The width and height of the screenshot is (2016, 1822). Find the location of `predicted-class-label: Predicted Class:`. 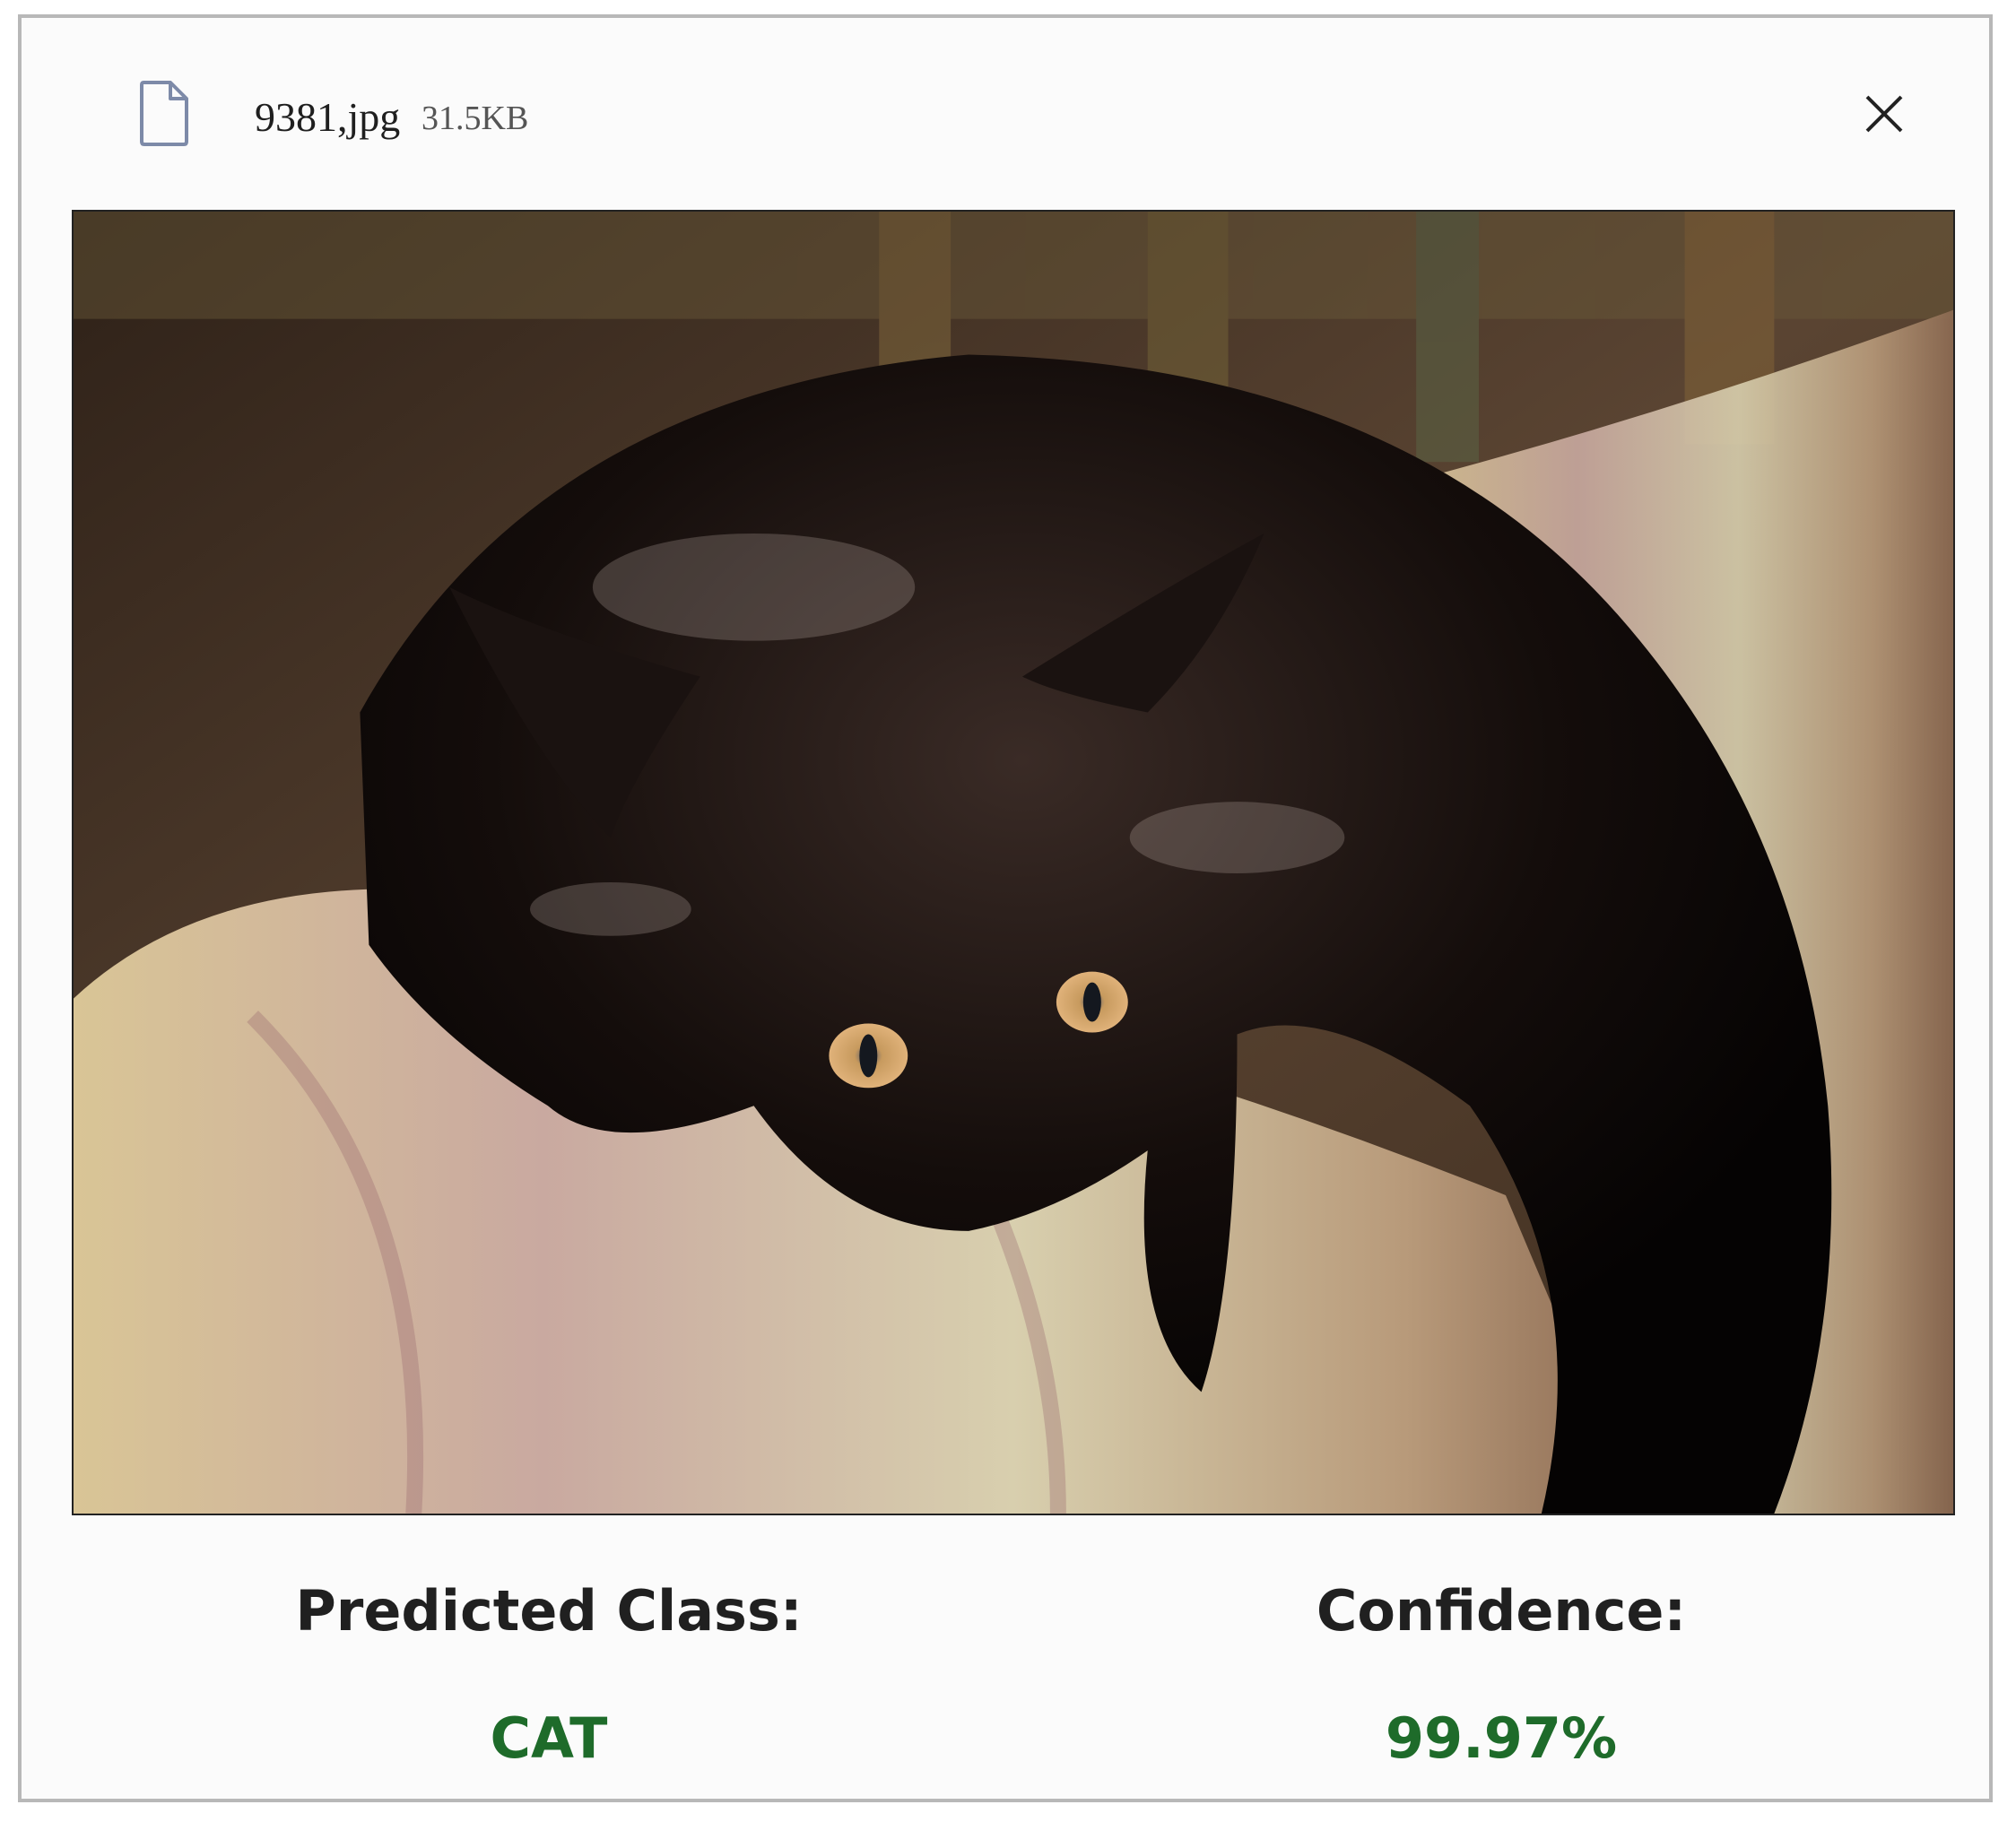

predicted-class-label: Predicted Class: is located at coordinates (549, 1611).